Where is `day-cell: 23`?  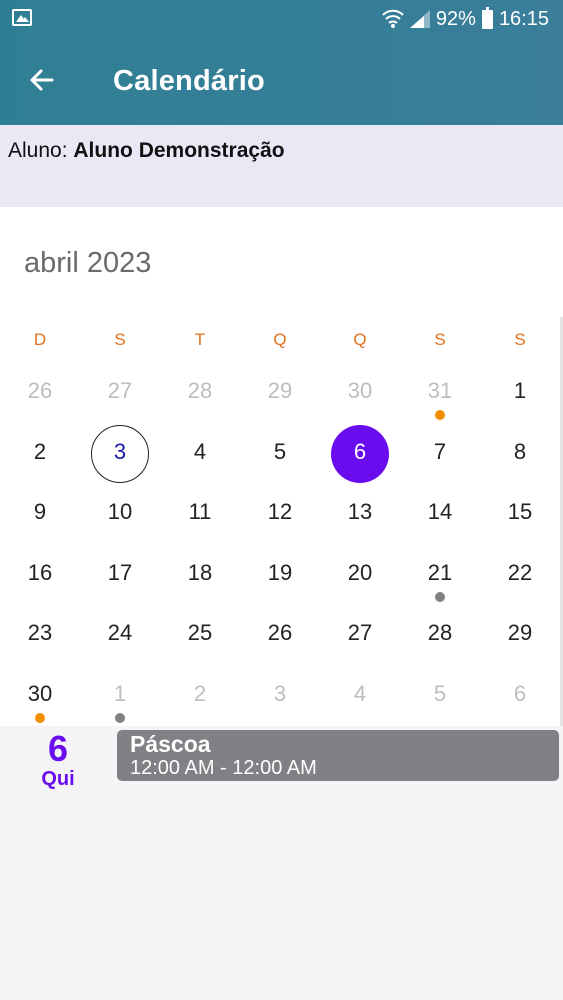 day-cell: 23 is located at coordinates (40, 635).